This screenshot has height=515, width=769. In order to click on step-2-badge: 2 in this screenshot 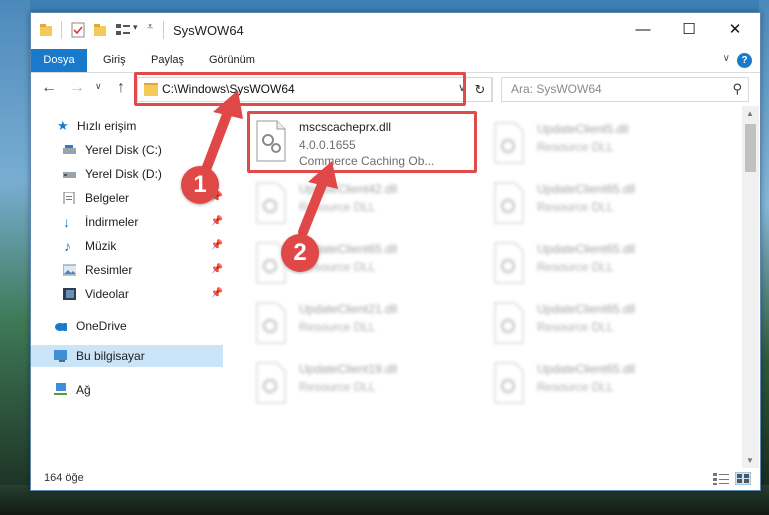, I will do `click(300, 253)`.